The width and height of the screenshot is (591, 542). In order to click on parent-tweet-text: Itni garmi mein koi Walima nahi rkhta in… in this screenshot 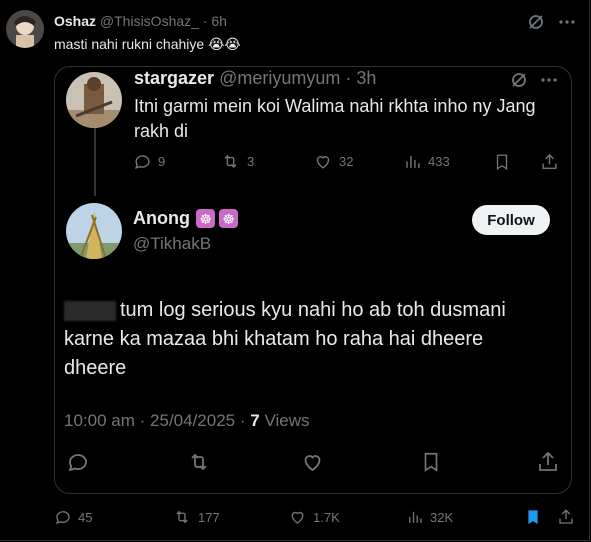, I will do `click(335, 118)`.